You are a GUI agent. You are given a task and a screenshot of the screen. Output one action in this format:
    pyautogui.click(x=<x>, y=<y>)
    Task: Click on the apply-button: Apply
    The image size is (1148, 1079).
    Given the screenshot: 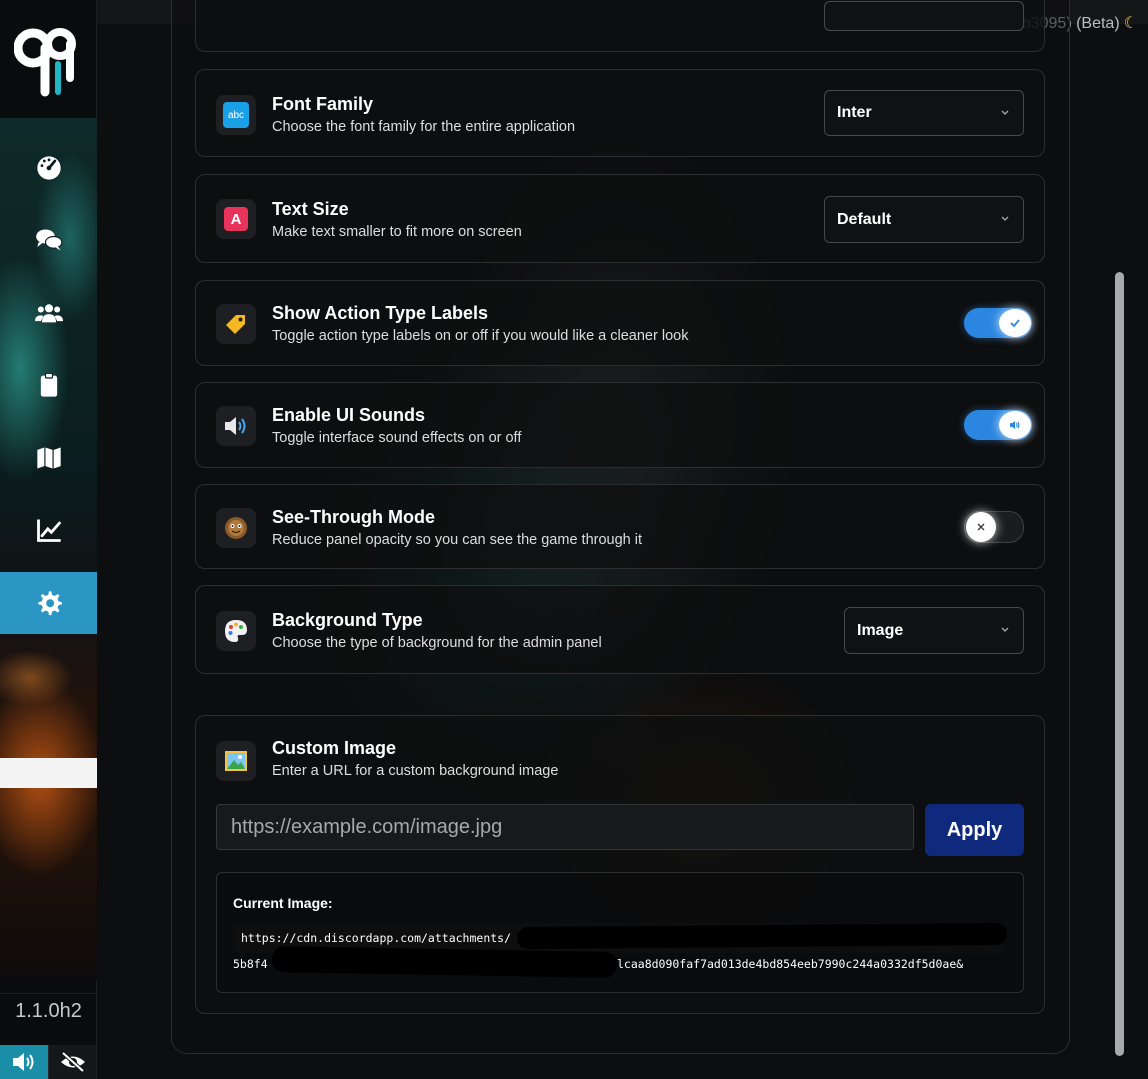 What is the action you would take?
    pyautogui.click(x=974, y=830)
    